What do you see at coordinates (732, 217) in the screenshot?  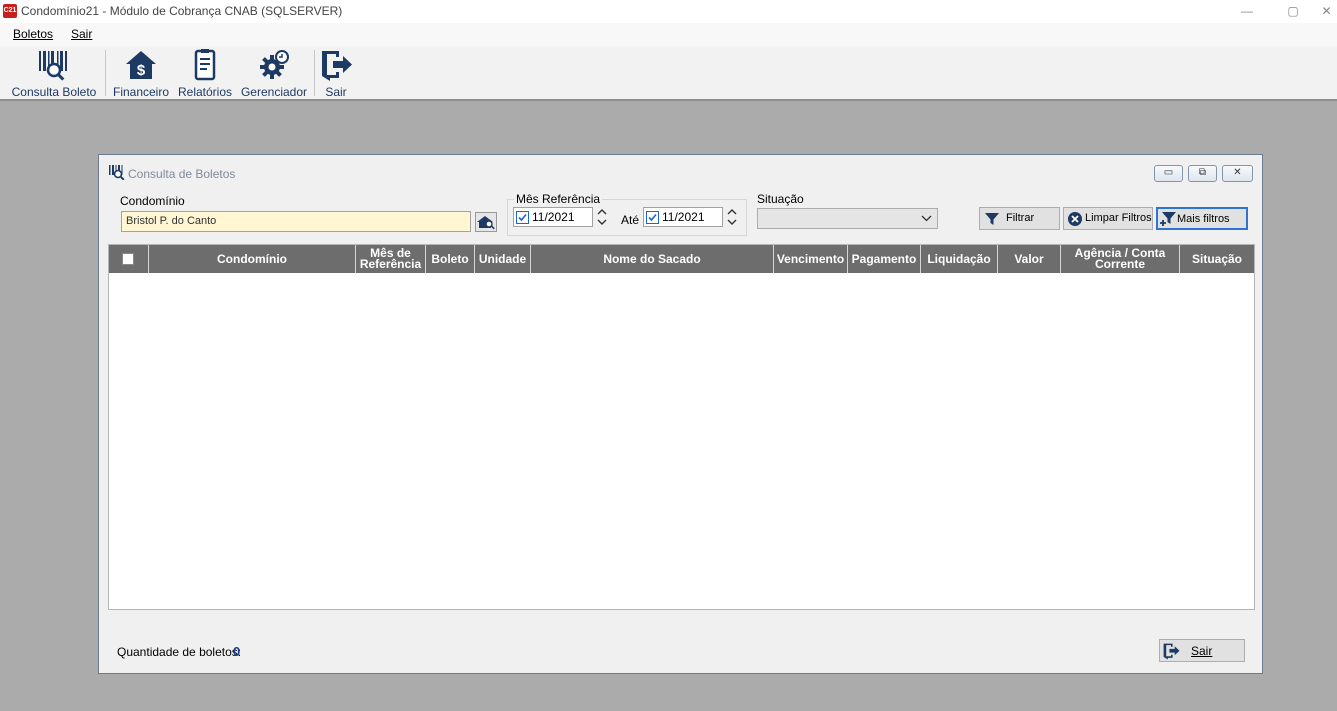 I see `date-to-spinner` at bounding box center [732, 217].